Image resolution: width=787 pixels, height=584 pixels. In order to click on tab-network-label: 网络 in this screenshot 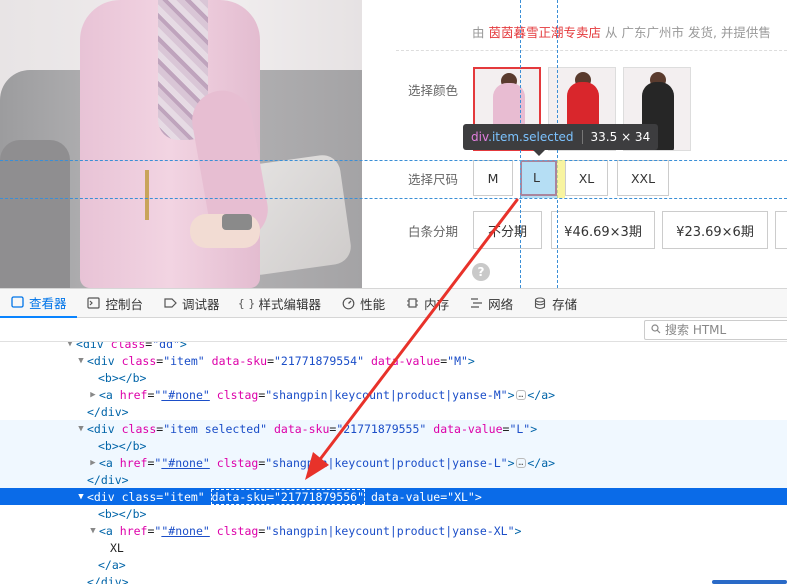, I will do `click(501, 304)`.